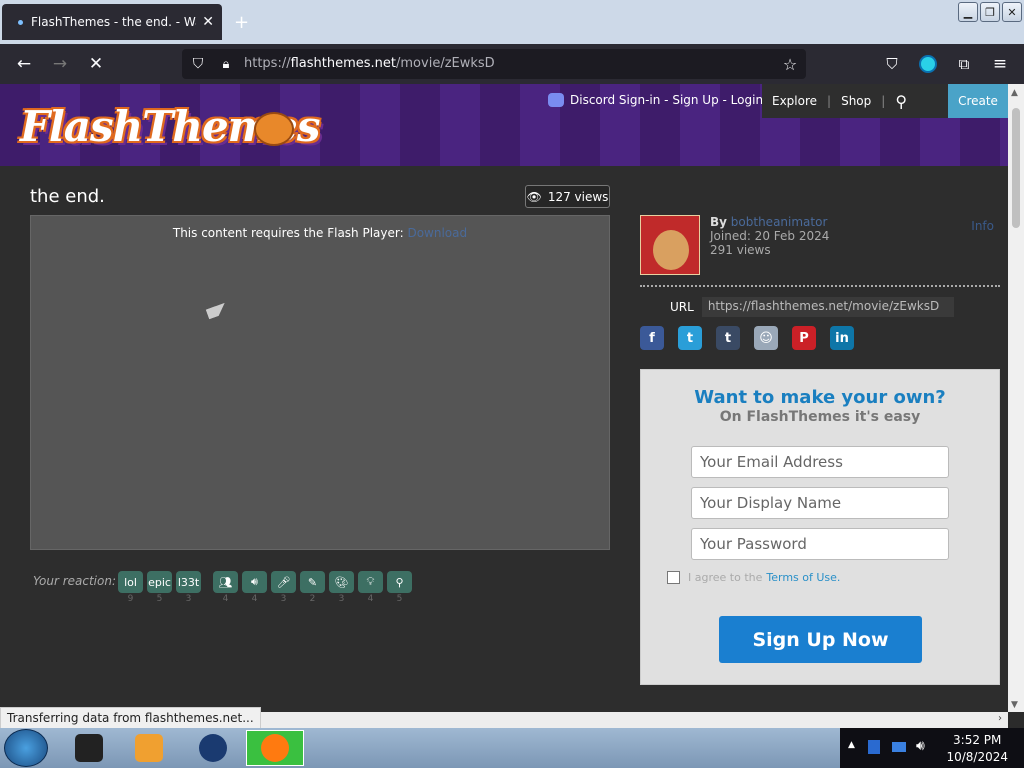  I want to click on back-icon: ←, so click(24, 64).